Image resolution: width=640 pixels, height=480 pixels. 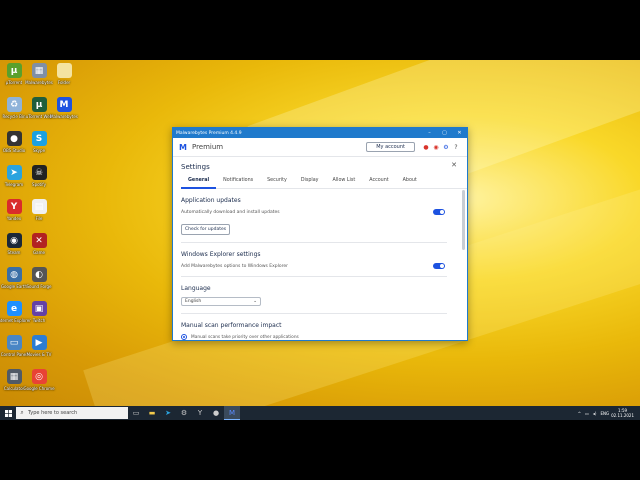 What do you see at coordinates (183, 147) in the screenshot?
I see `malwarebytes-logo: M` at bounding box center [183, 147].